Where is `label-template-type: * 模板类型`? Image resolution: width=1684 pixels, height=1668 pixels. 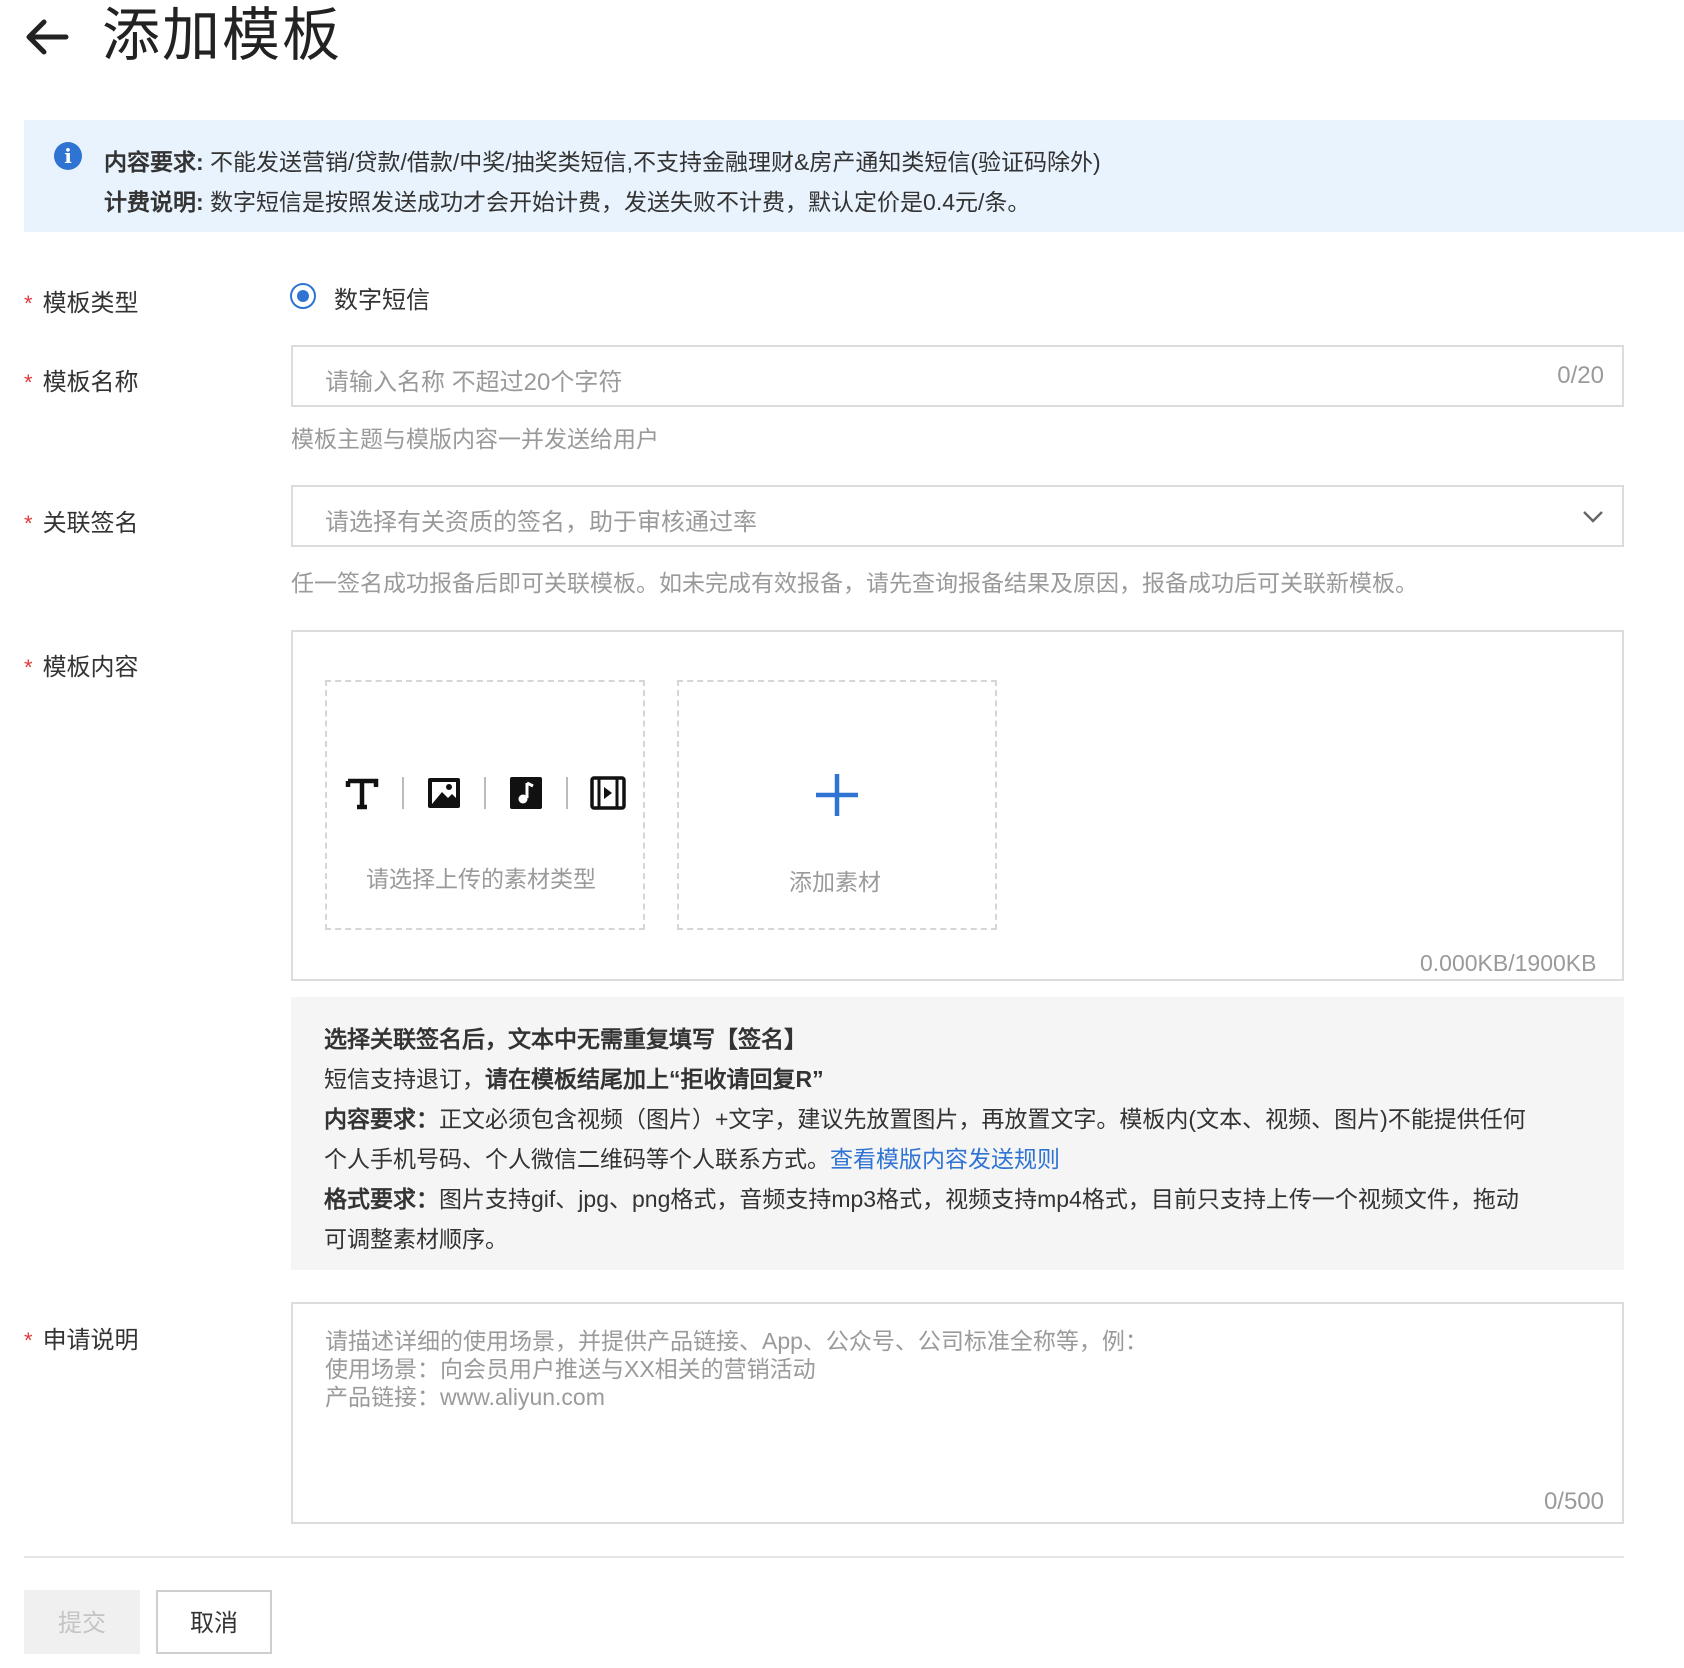 label-template-type: * 模板类型 is located at coordinates (81, 303).